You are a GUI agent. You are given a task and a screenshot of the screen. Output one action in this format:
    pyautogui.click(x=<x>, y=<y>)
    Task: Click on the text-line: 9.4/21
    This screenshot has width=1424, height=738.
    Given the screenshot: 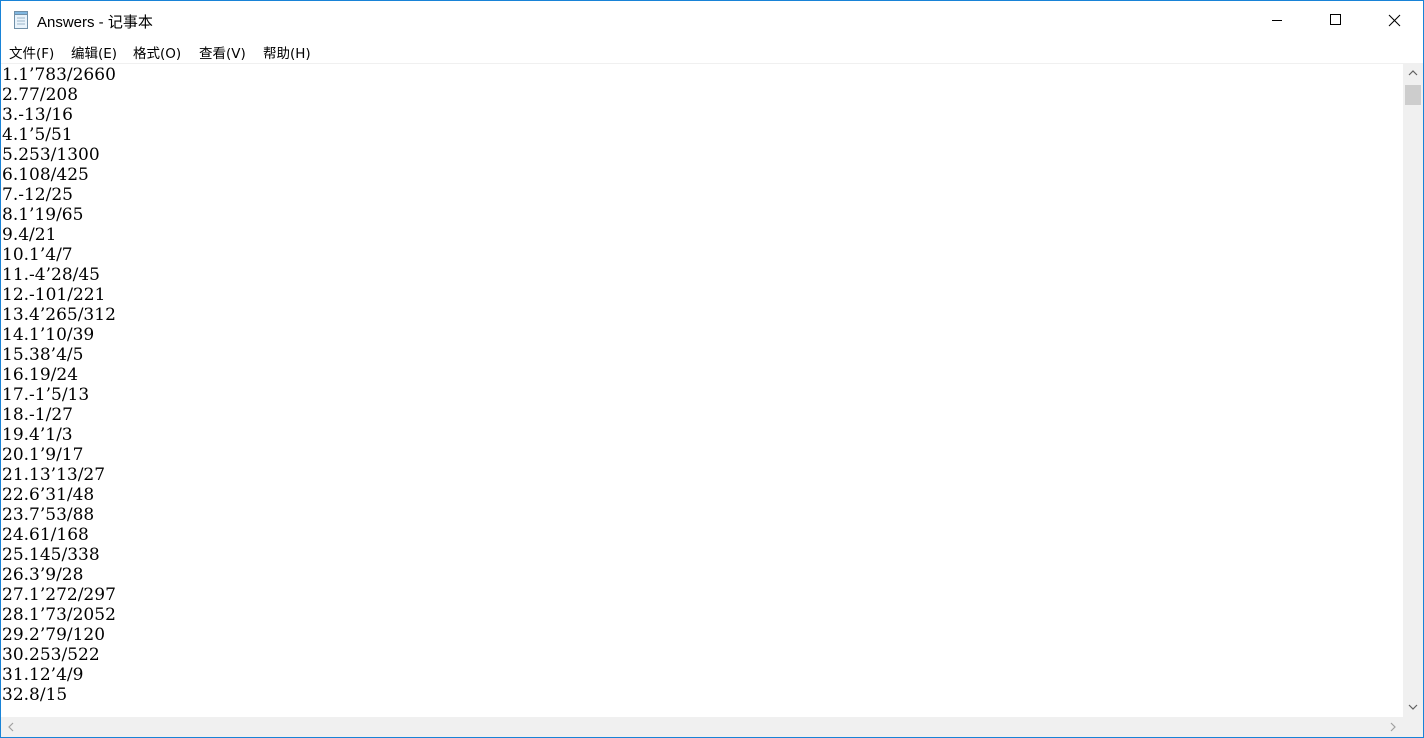 What is the action you would take?
    pyautogui.click(x=29, y=235)
    